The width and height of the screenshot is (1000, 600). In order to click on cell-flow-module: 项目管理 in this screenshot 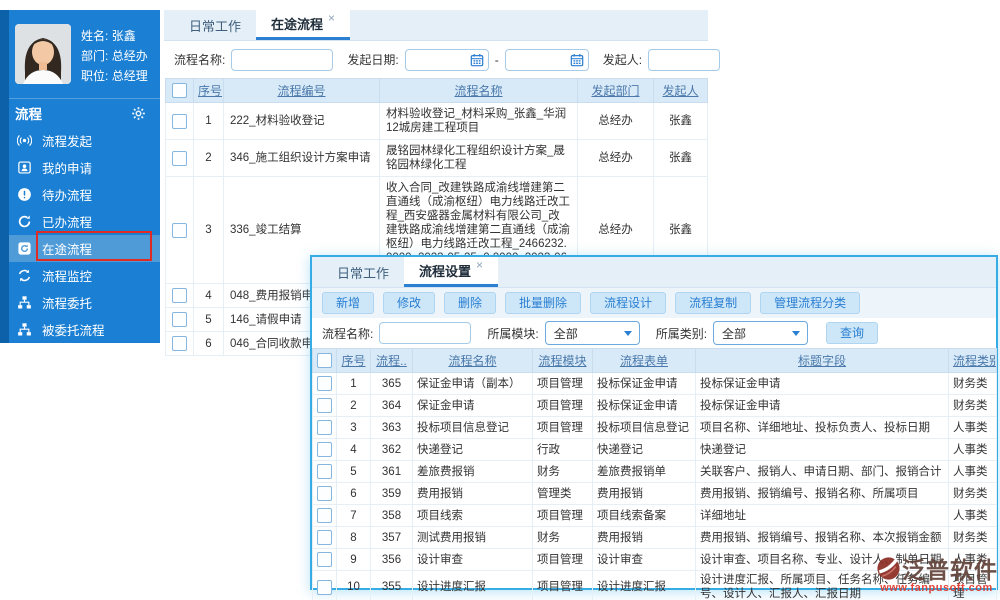, I will do `click(562, 585)`.